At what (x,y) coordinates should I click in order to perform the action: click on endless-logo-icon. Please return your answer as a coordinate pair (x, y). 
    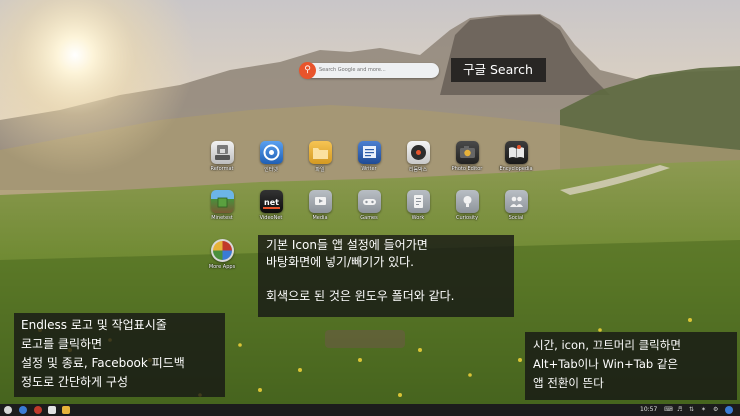
    Looking at the image, I should click on (8, 410).